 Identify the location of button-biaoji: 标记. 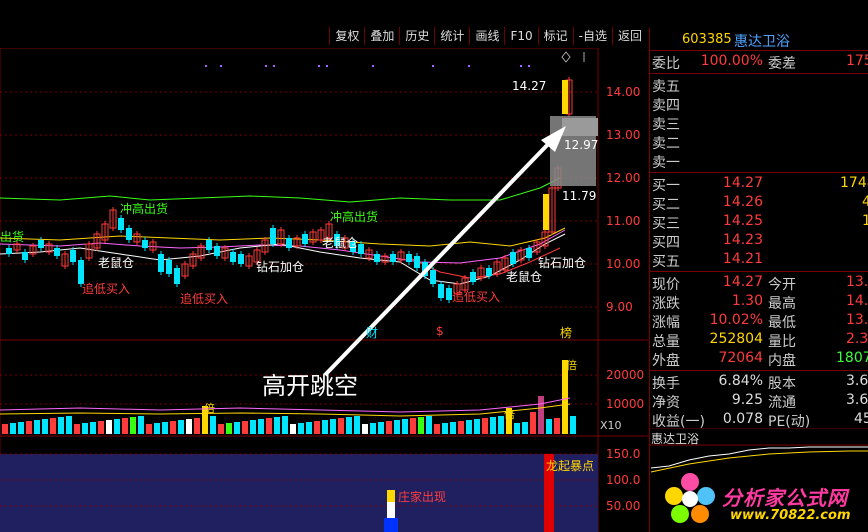
(555, 36).